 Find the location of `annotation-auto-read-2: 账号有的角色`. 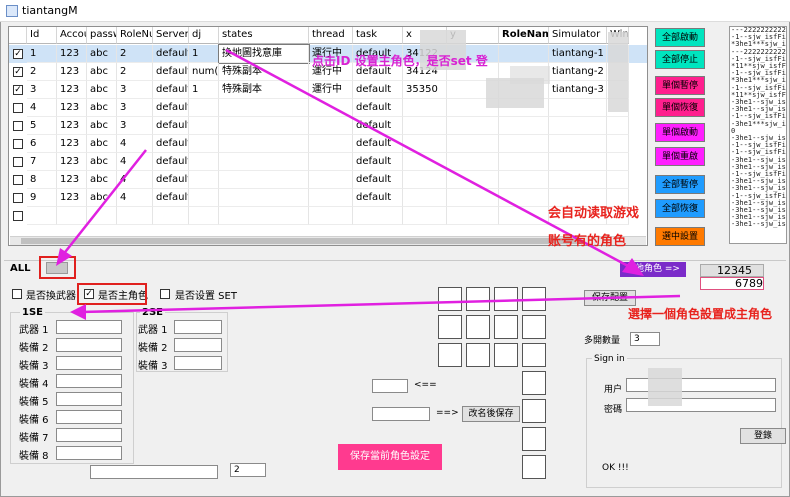

annotation-auto-read-2: 账号有的角色 is located at coordinates (587, 241).